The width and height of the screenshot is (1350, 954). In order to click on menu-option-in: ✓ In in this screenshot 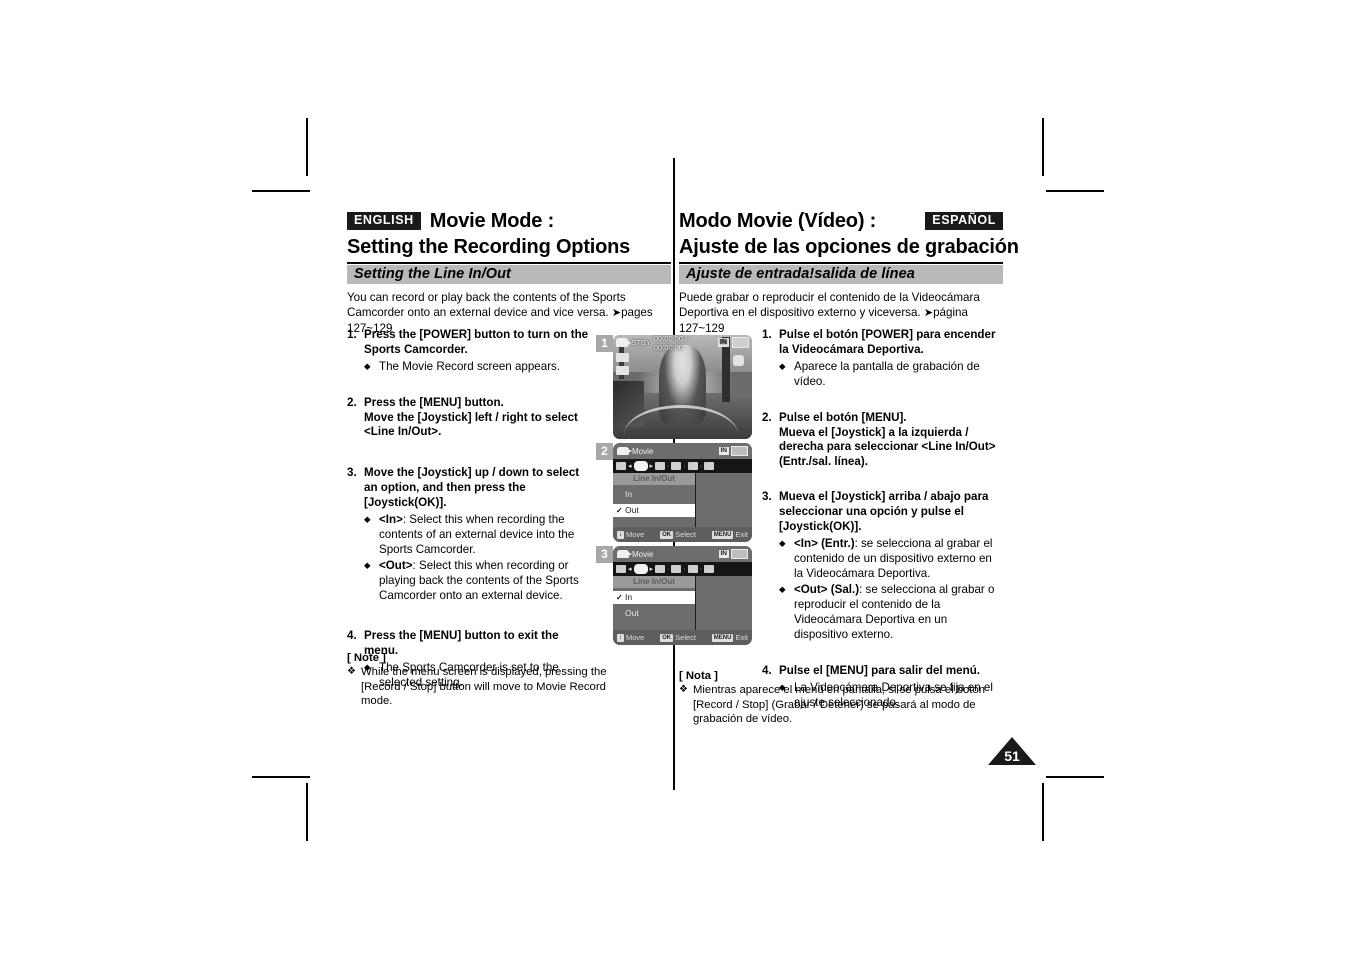, I will do `click(654, 597)`.